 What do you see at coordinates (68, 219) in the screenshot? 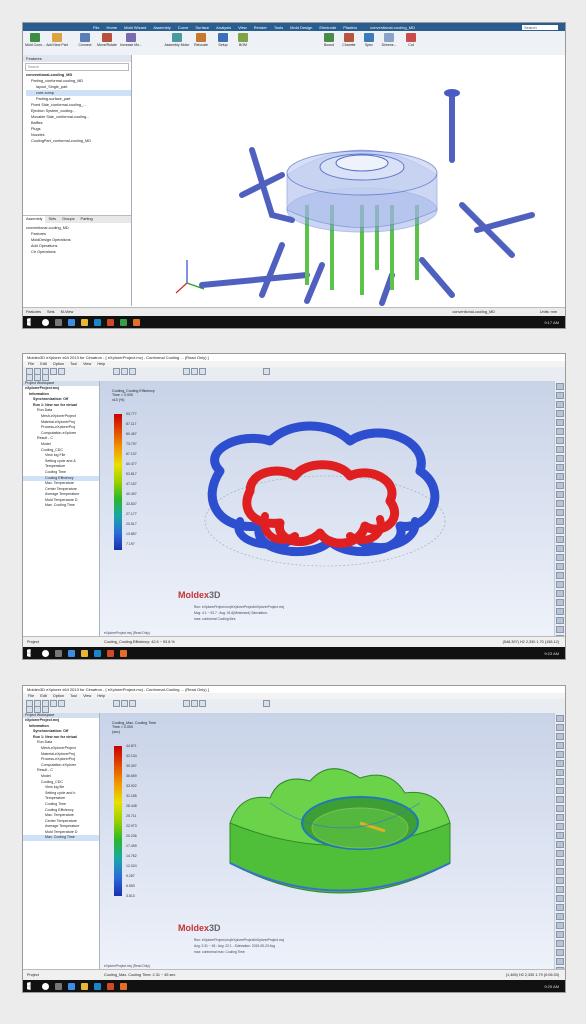
I see `tab-groups: Groups` at bounding box center [68, 219].